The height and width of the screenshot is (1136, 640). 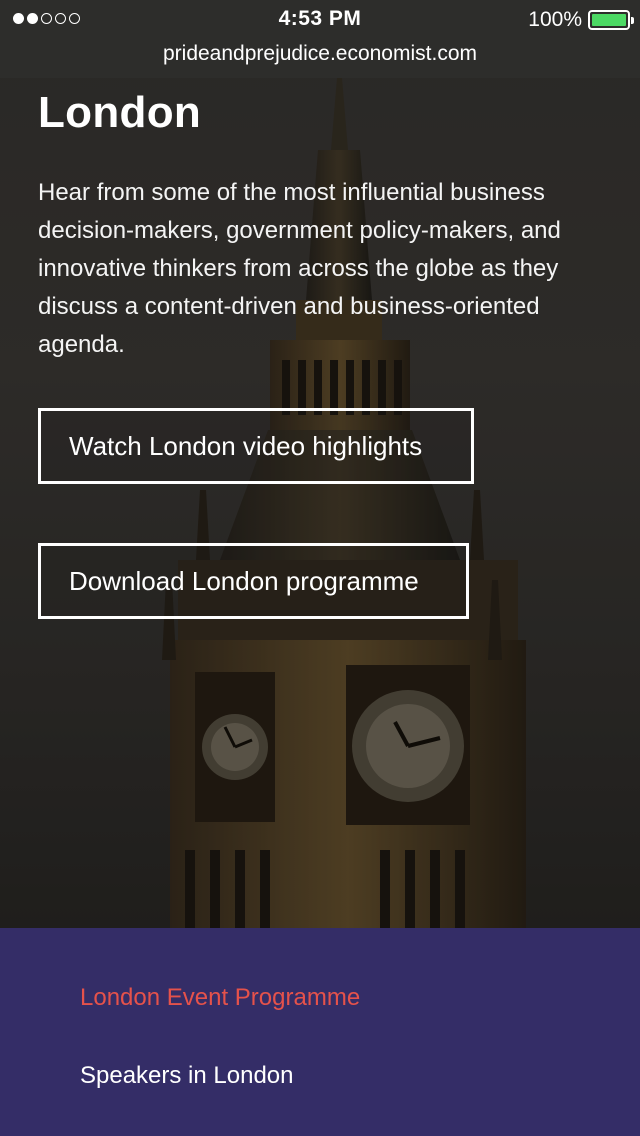 What do you see at coordinates (120, 112) in the screenshot?
I see `page-title: London` at bounding box center [120, 112].